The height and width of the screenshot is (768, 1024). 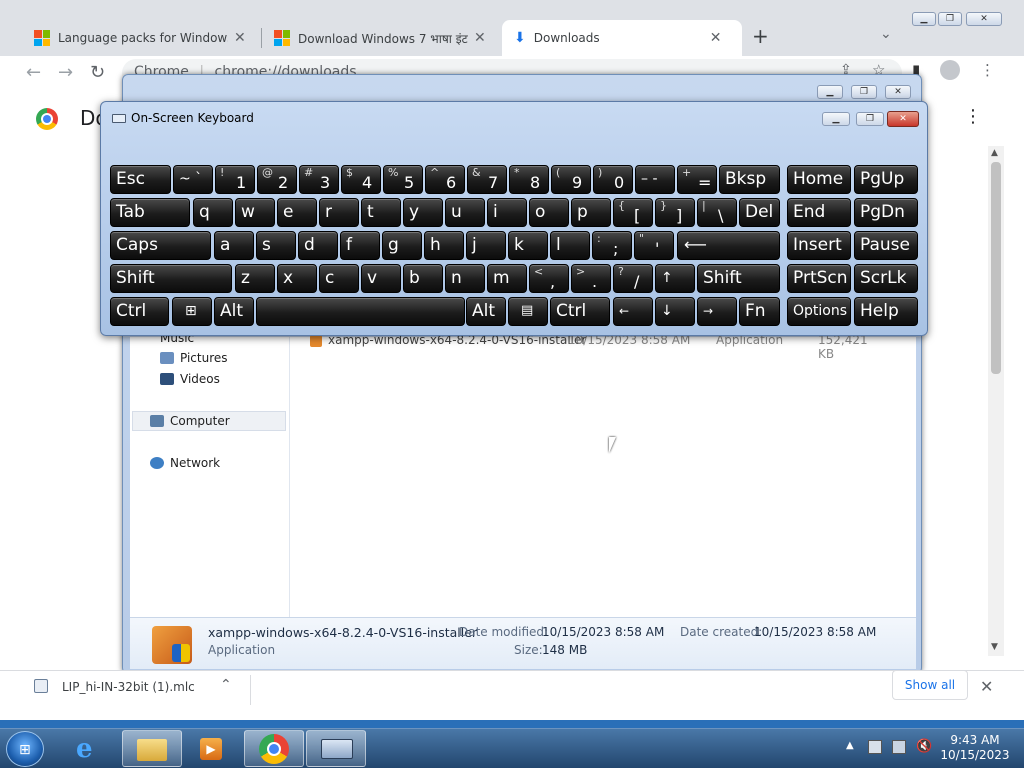 What do you see at coordinates (994, 153) in the screenshot?
I see `scroll-up-icon: ▲` at bounding box center [994, 153].